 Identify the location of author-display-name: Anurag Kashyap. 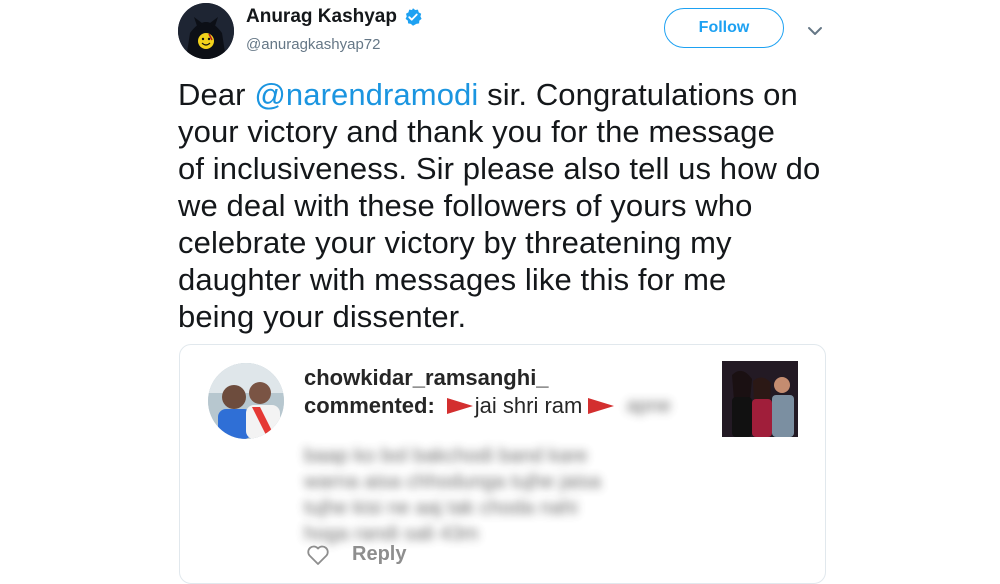
(321, 17).